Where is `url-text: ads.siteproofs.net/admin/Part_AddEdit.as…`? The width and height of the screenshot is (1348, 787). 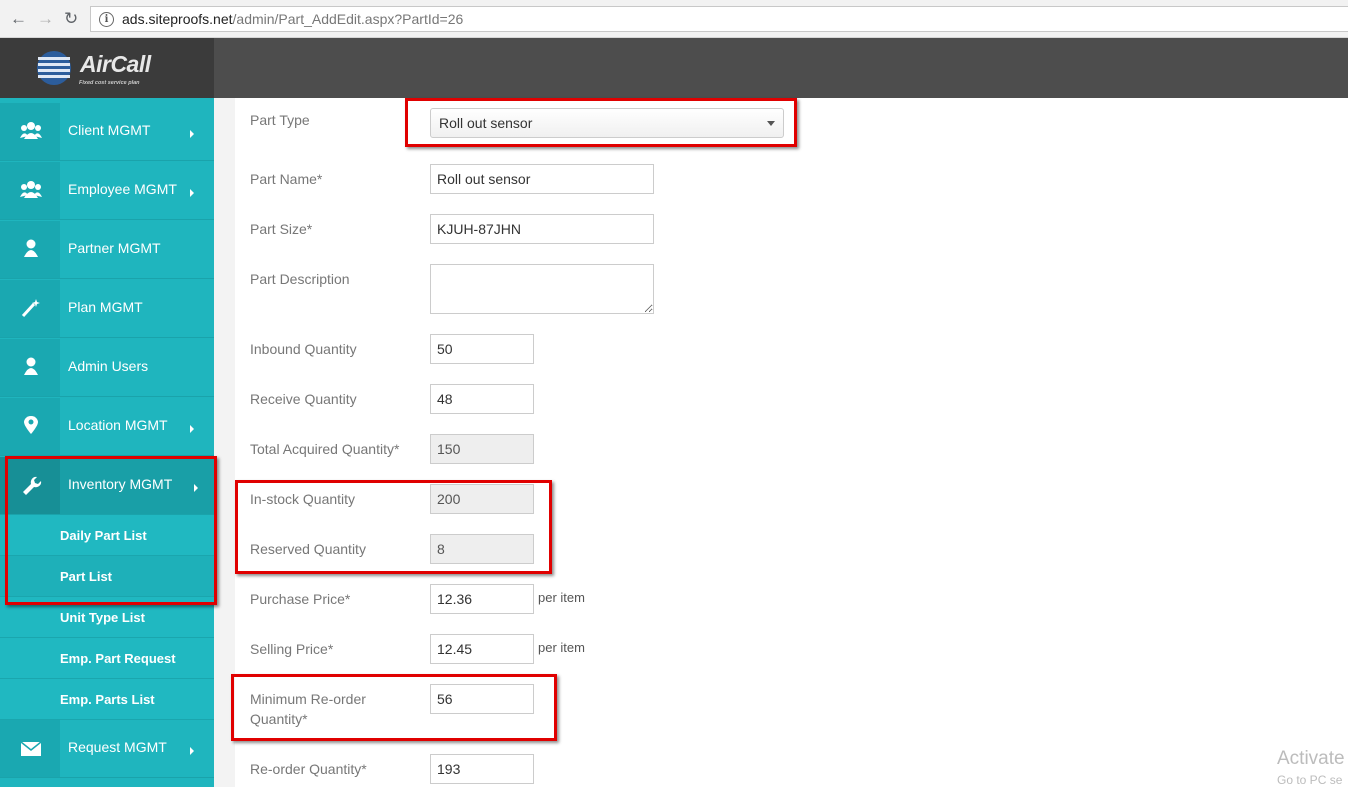 url-text: ads.siteproofs.net/admin/Part_AddEdit.as… is located at coordinates (293, 19).